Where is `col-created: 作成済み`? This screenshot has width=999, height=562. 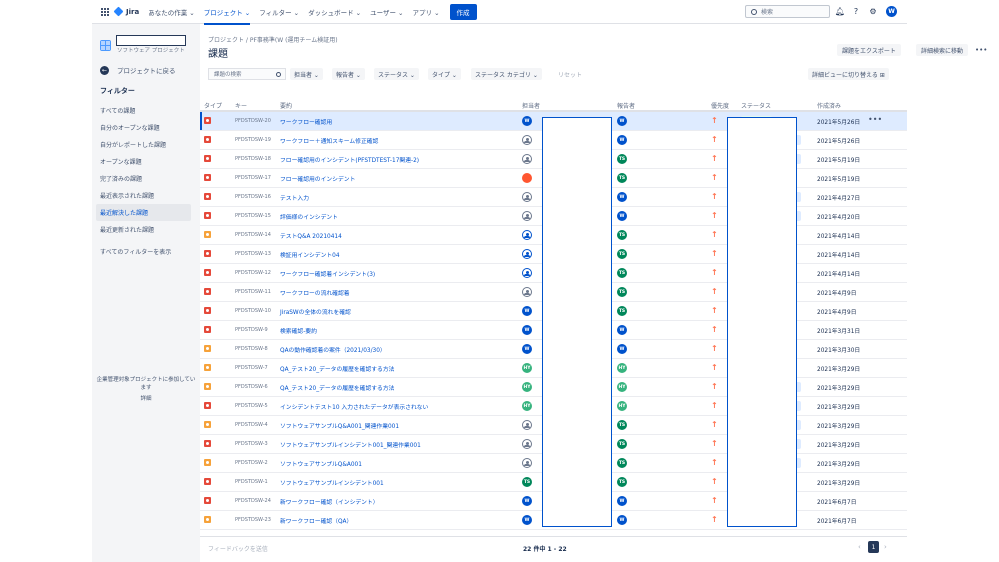
col-created: 作成済み is located at coordinates (829, 105).